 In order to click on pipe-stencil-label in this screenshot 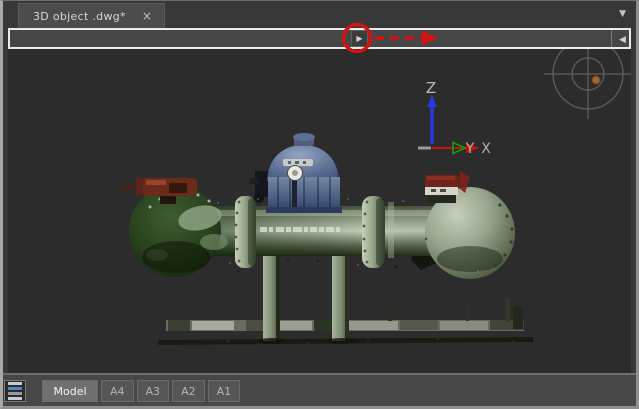, I will do `click(300, 229)`.